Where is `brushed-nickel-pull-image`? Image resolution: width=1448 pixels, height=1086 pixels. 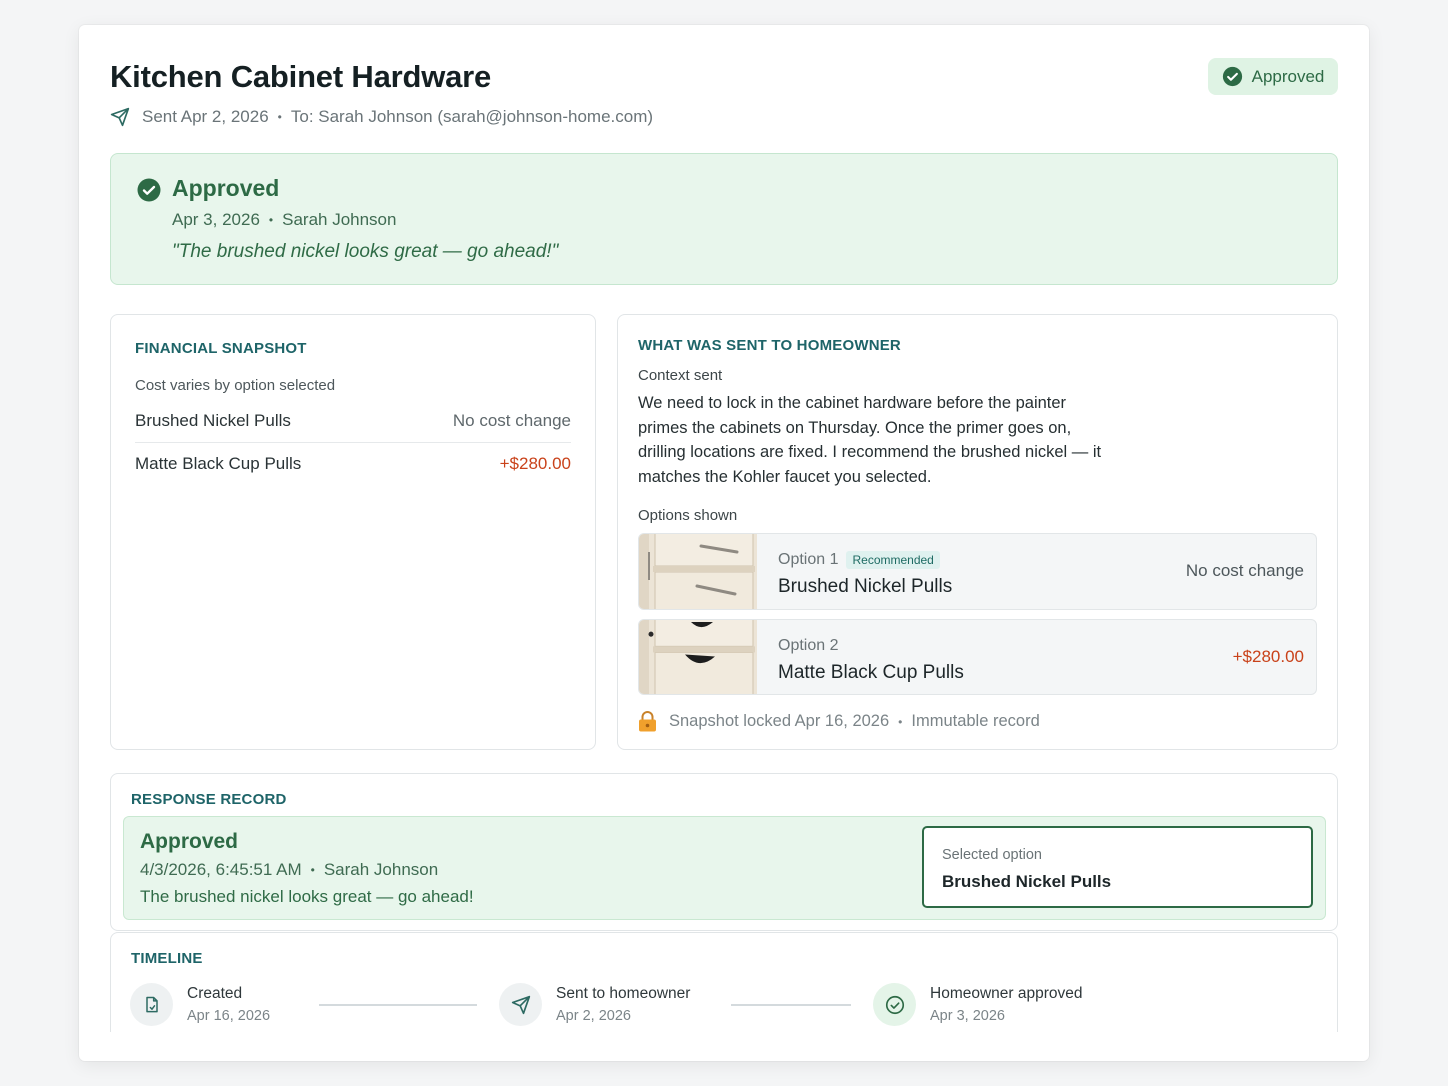
brushed-nickel-pull-image is located at coordinates (698, 571).